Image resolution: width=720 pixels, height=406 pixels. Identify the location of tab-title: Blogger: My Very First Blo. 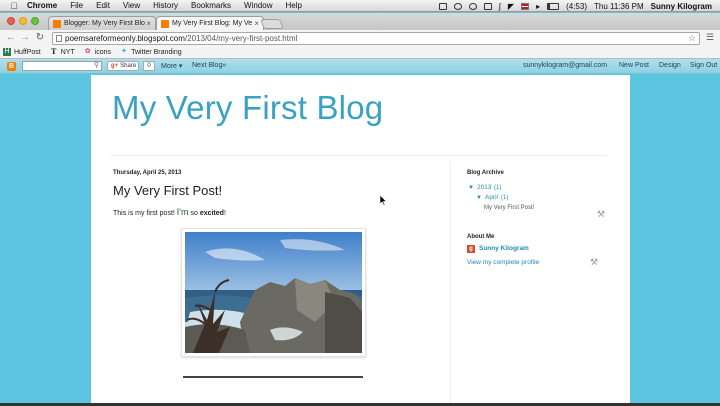
(104, 23).